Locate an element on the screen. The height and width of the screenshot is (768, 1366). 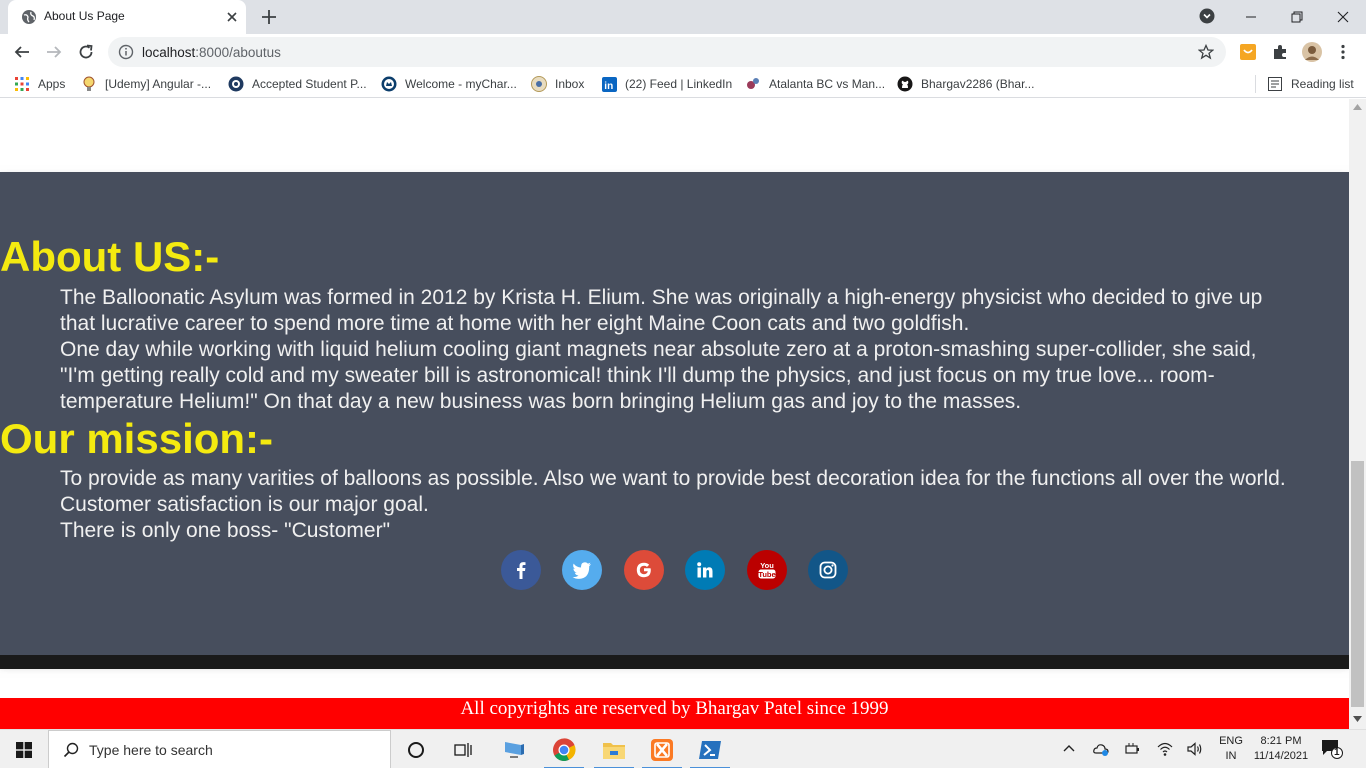
apps-grid-icon is located at coordinates (22, 84).